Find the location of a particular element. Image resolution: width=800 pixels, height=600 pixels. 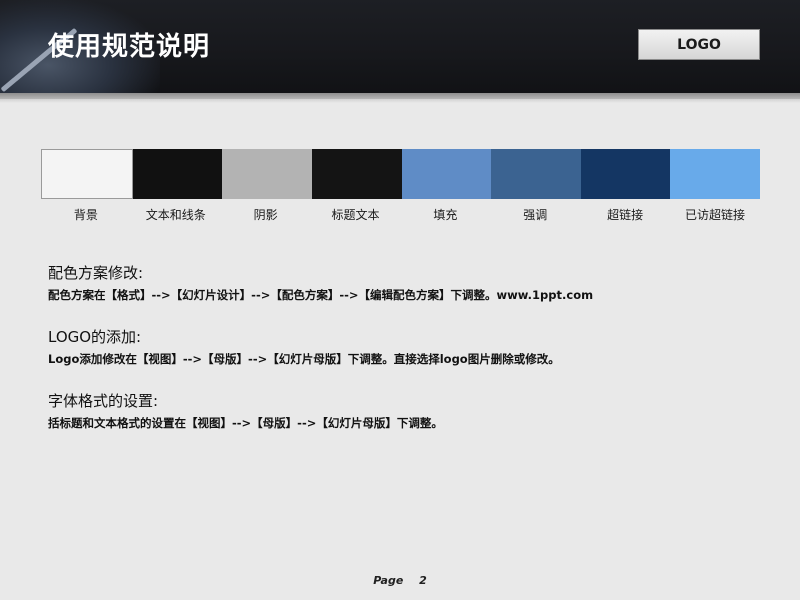

swatch-hyperlink is located at coordinates (625, 174).